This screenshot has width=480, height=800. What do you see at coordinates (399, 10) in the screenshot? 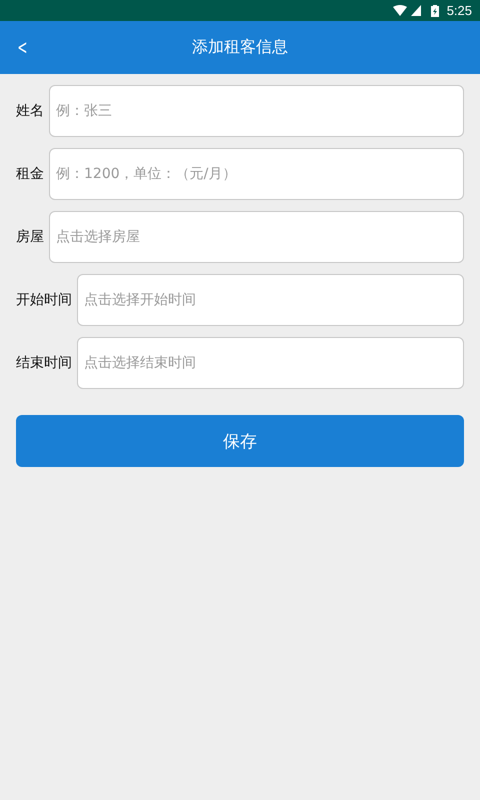
I see `wifi-icon` at bounding box center [399, 10].